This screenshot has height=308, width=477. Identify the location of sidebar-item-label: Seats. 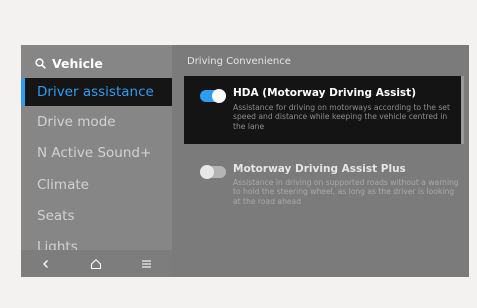
(56, 216).